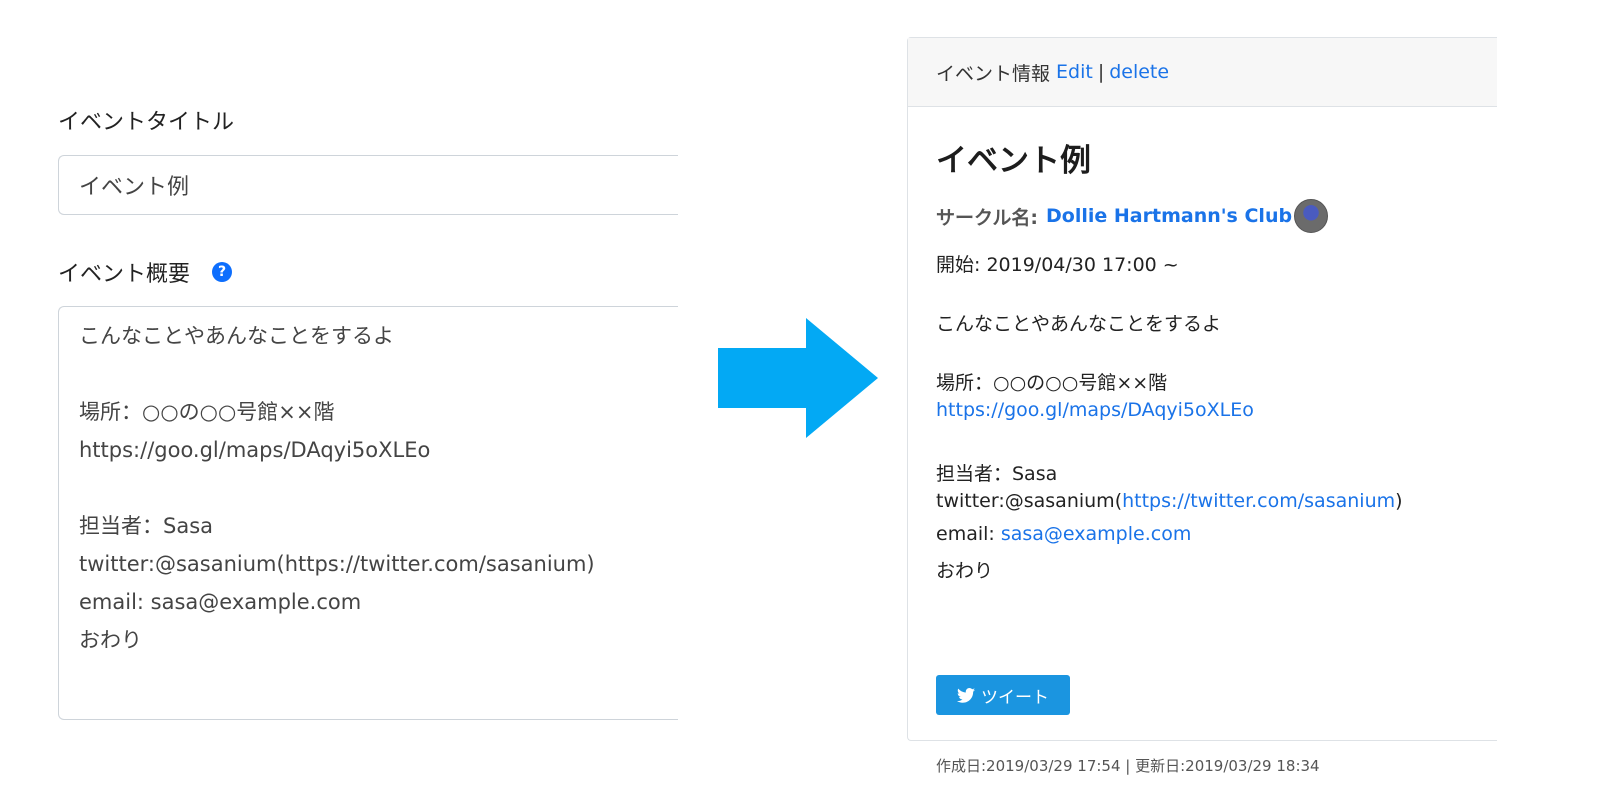  Describe the element at coordinates (124, 274) in the screenshot. I see `summary-label-text: イベント概要` at that location.